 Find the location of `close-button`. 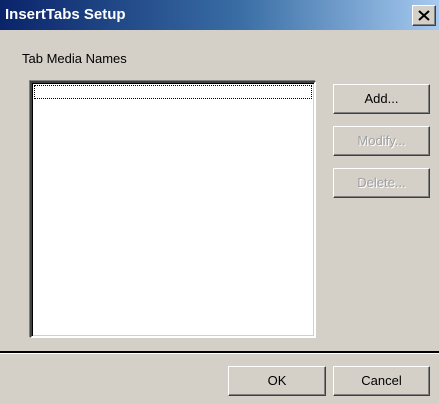

close-button is located at coordinates (424, 15).